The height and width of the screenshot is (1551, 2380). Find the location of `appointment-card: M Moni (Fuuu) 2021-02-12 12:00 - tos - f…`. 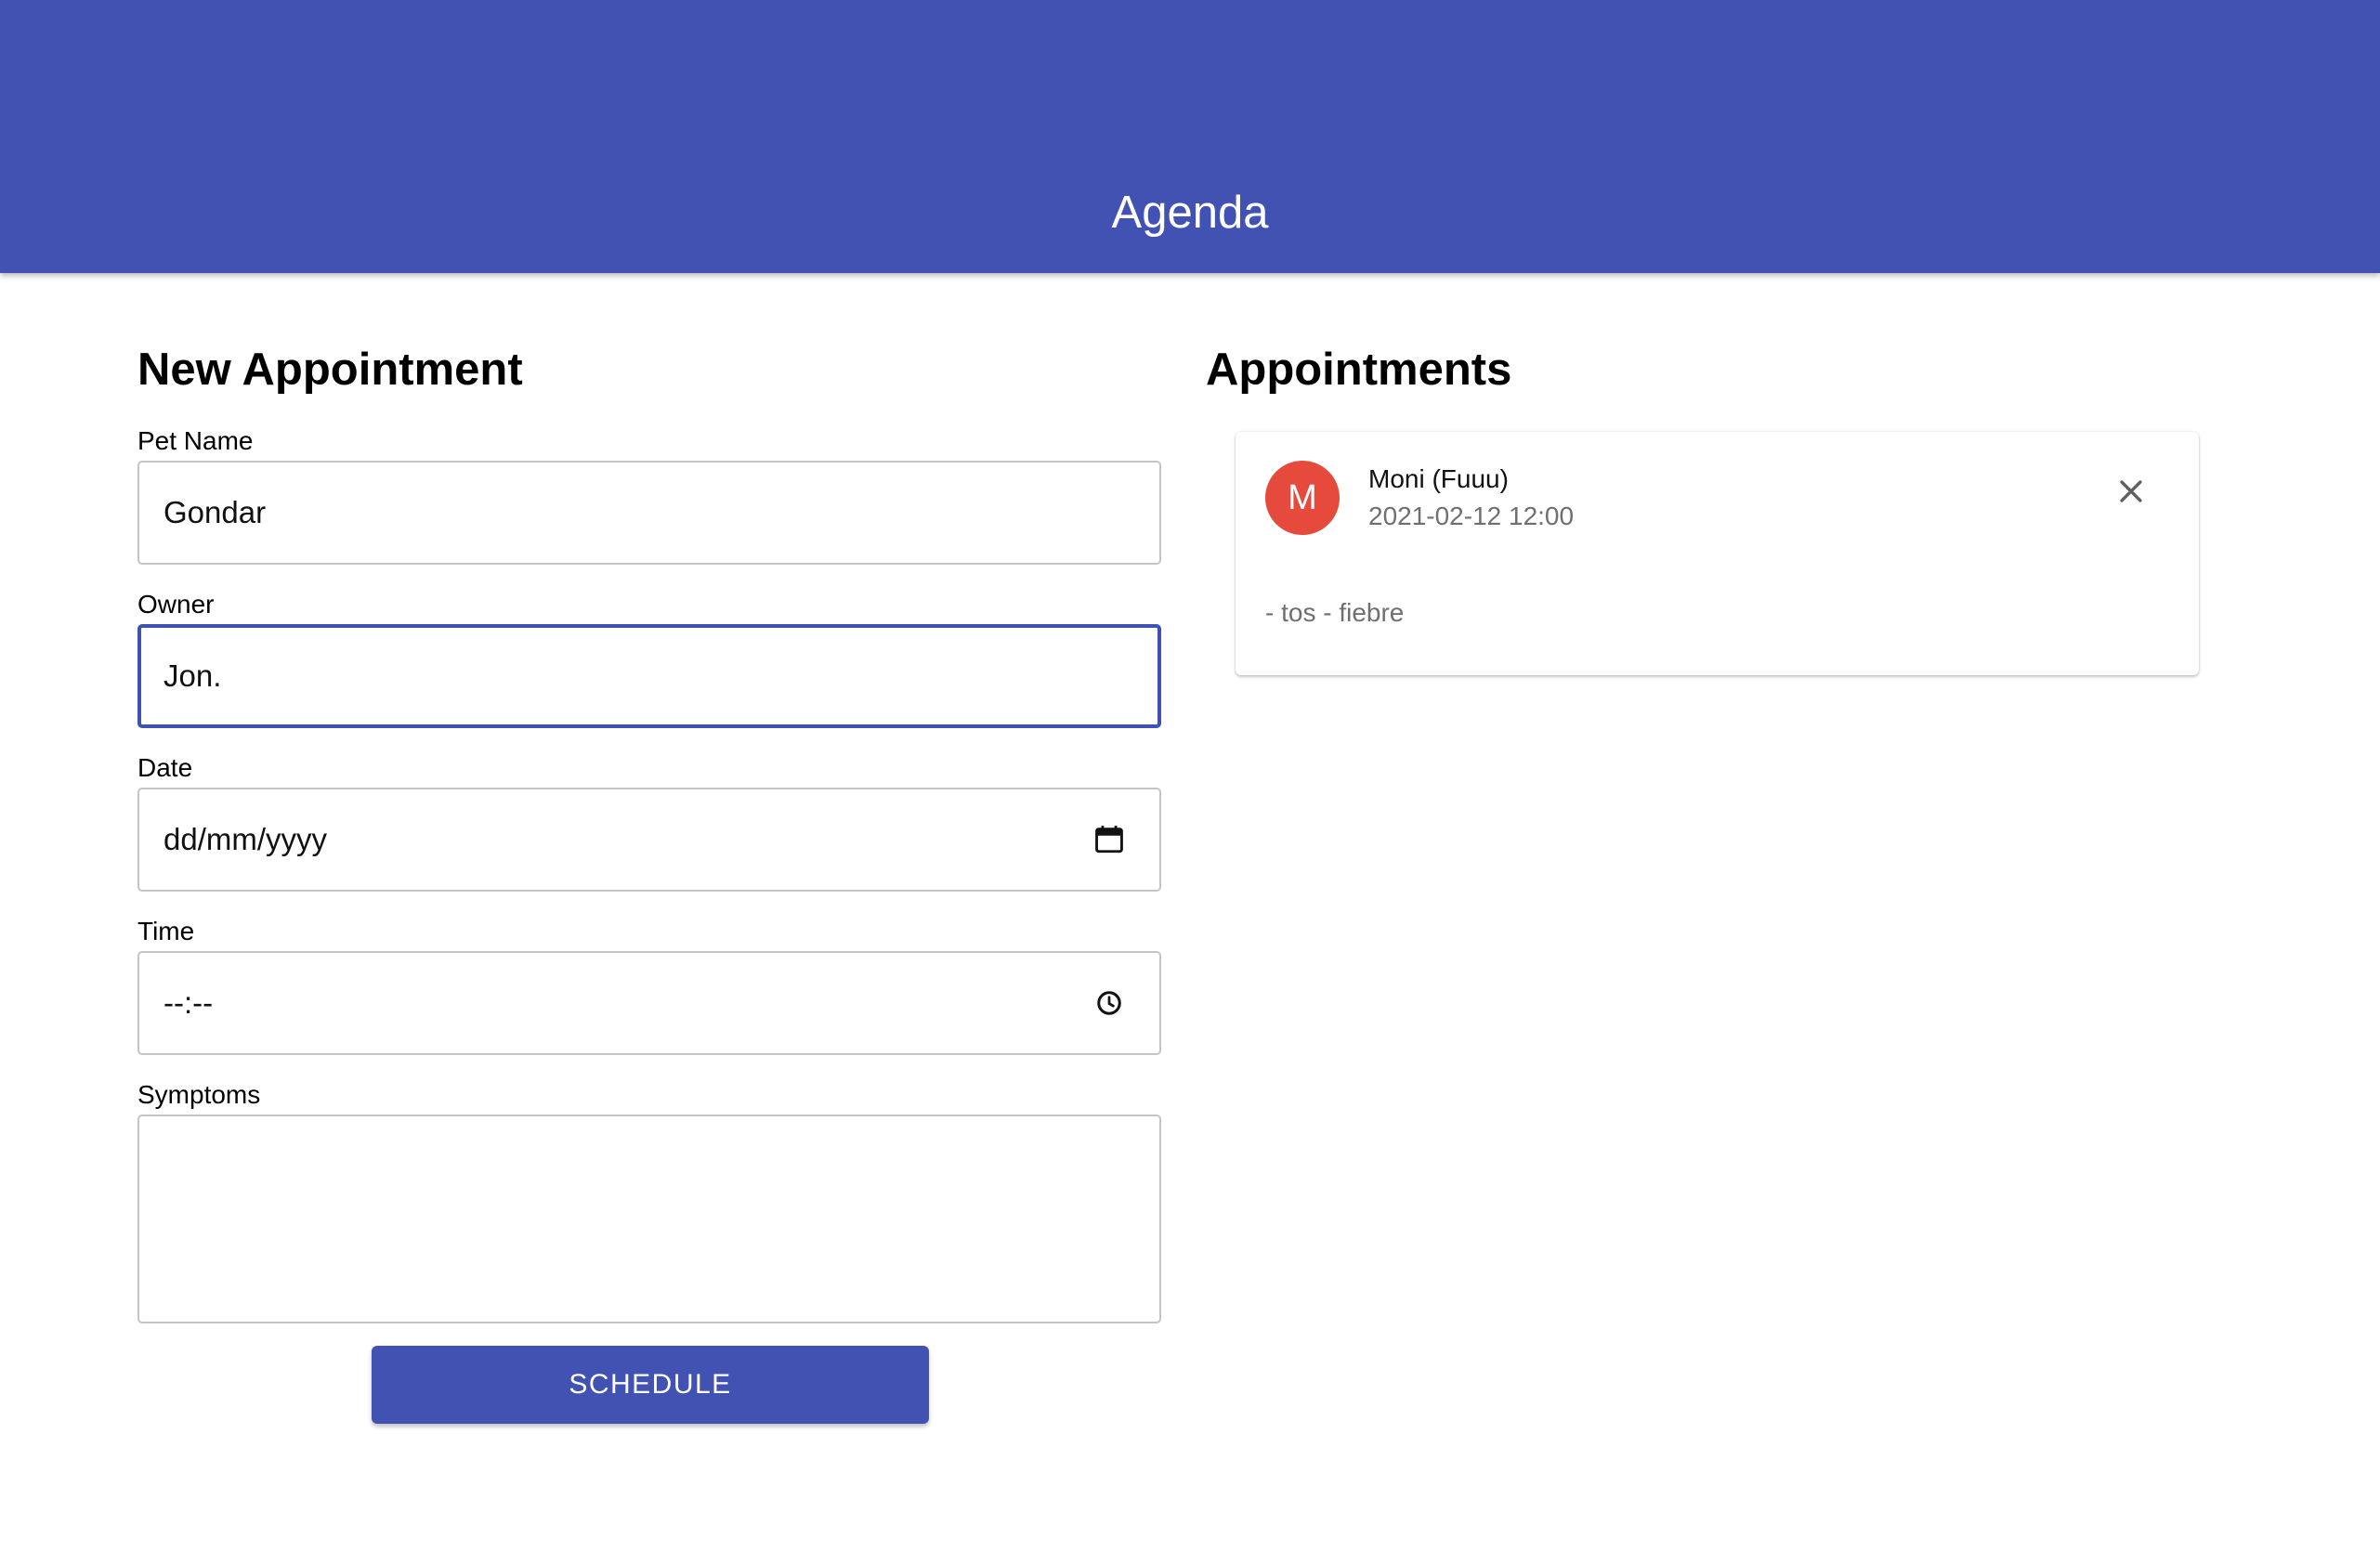

appointment-card: M Moni (Fuuu) 2021-02-12 12:00 - tos - f… is located at coordinates (1717, 553).